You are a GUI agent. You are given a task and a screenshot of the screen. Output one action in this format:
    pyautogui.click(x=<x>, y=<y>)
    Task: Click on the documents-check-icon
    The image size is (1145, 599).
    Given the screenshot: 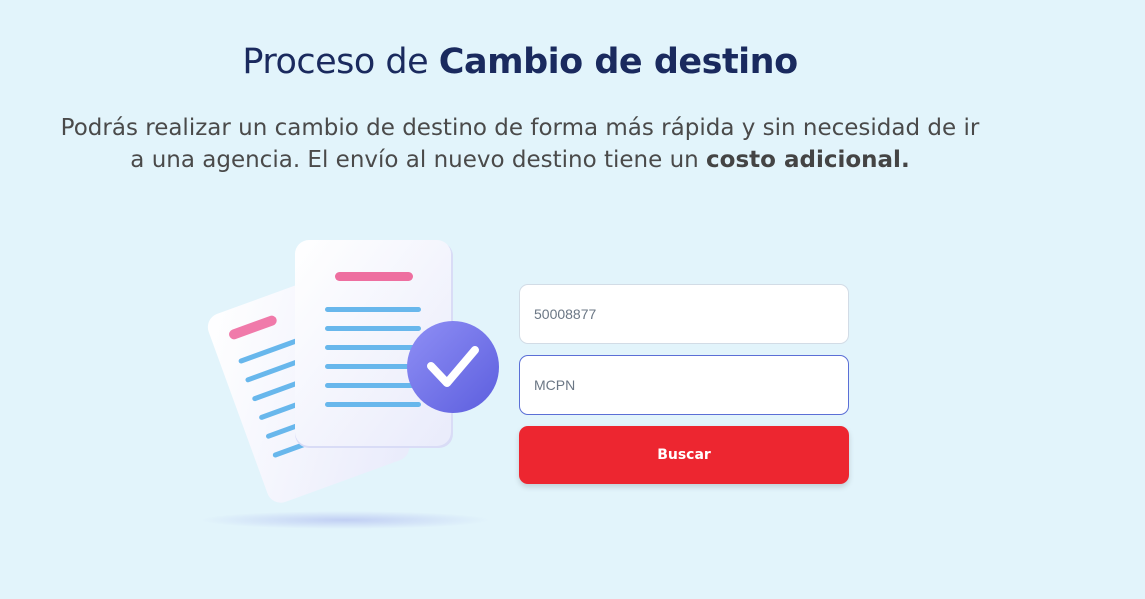 What is the action you would take?
    pyautogui.click(x=350, y=380)
    